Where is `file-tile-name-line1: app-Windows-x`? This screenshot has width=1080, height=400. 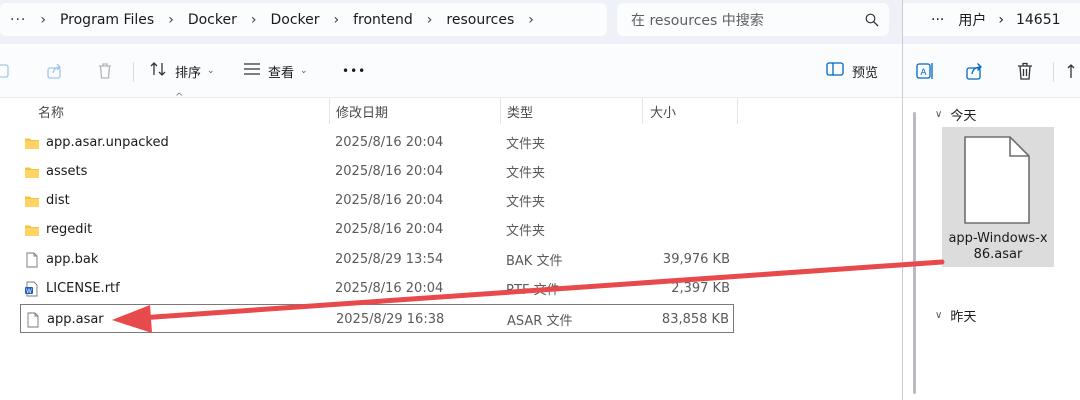
file-tile-name-line1: app-Windows-x is located at coordinates (998, 238).